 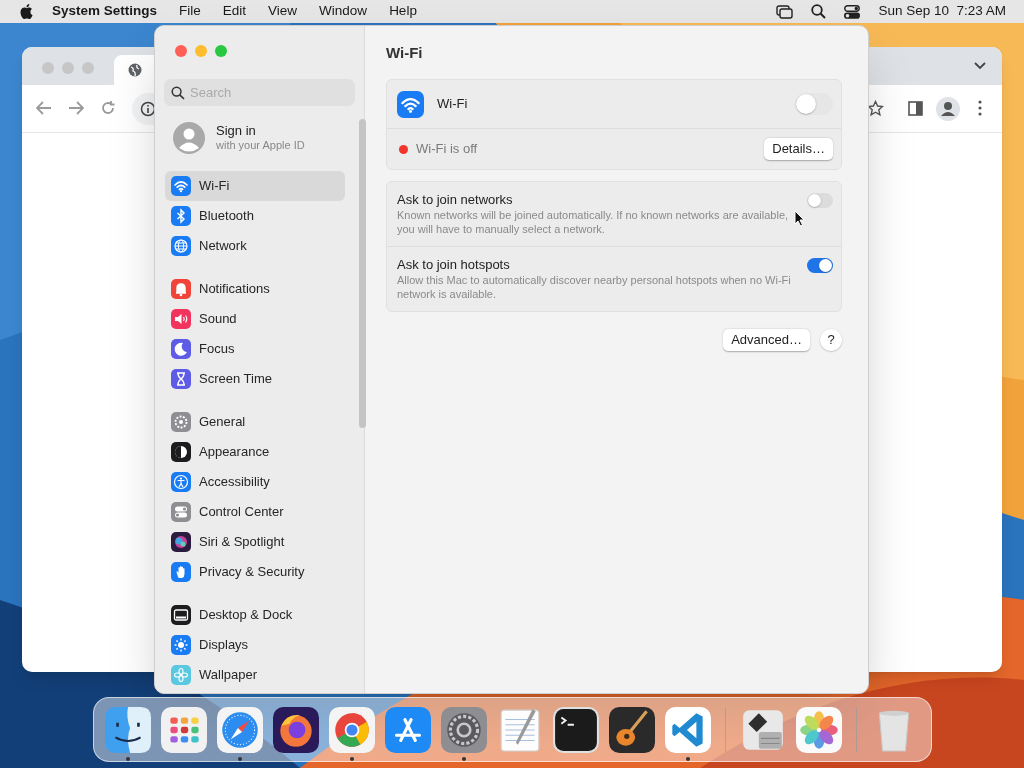 What do you see at coordinates (948, 109) in the screenshot?
I see `profile-icon` at bounding box center [948, 109].